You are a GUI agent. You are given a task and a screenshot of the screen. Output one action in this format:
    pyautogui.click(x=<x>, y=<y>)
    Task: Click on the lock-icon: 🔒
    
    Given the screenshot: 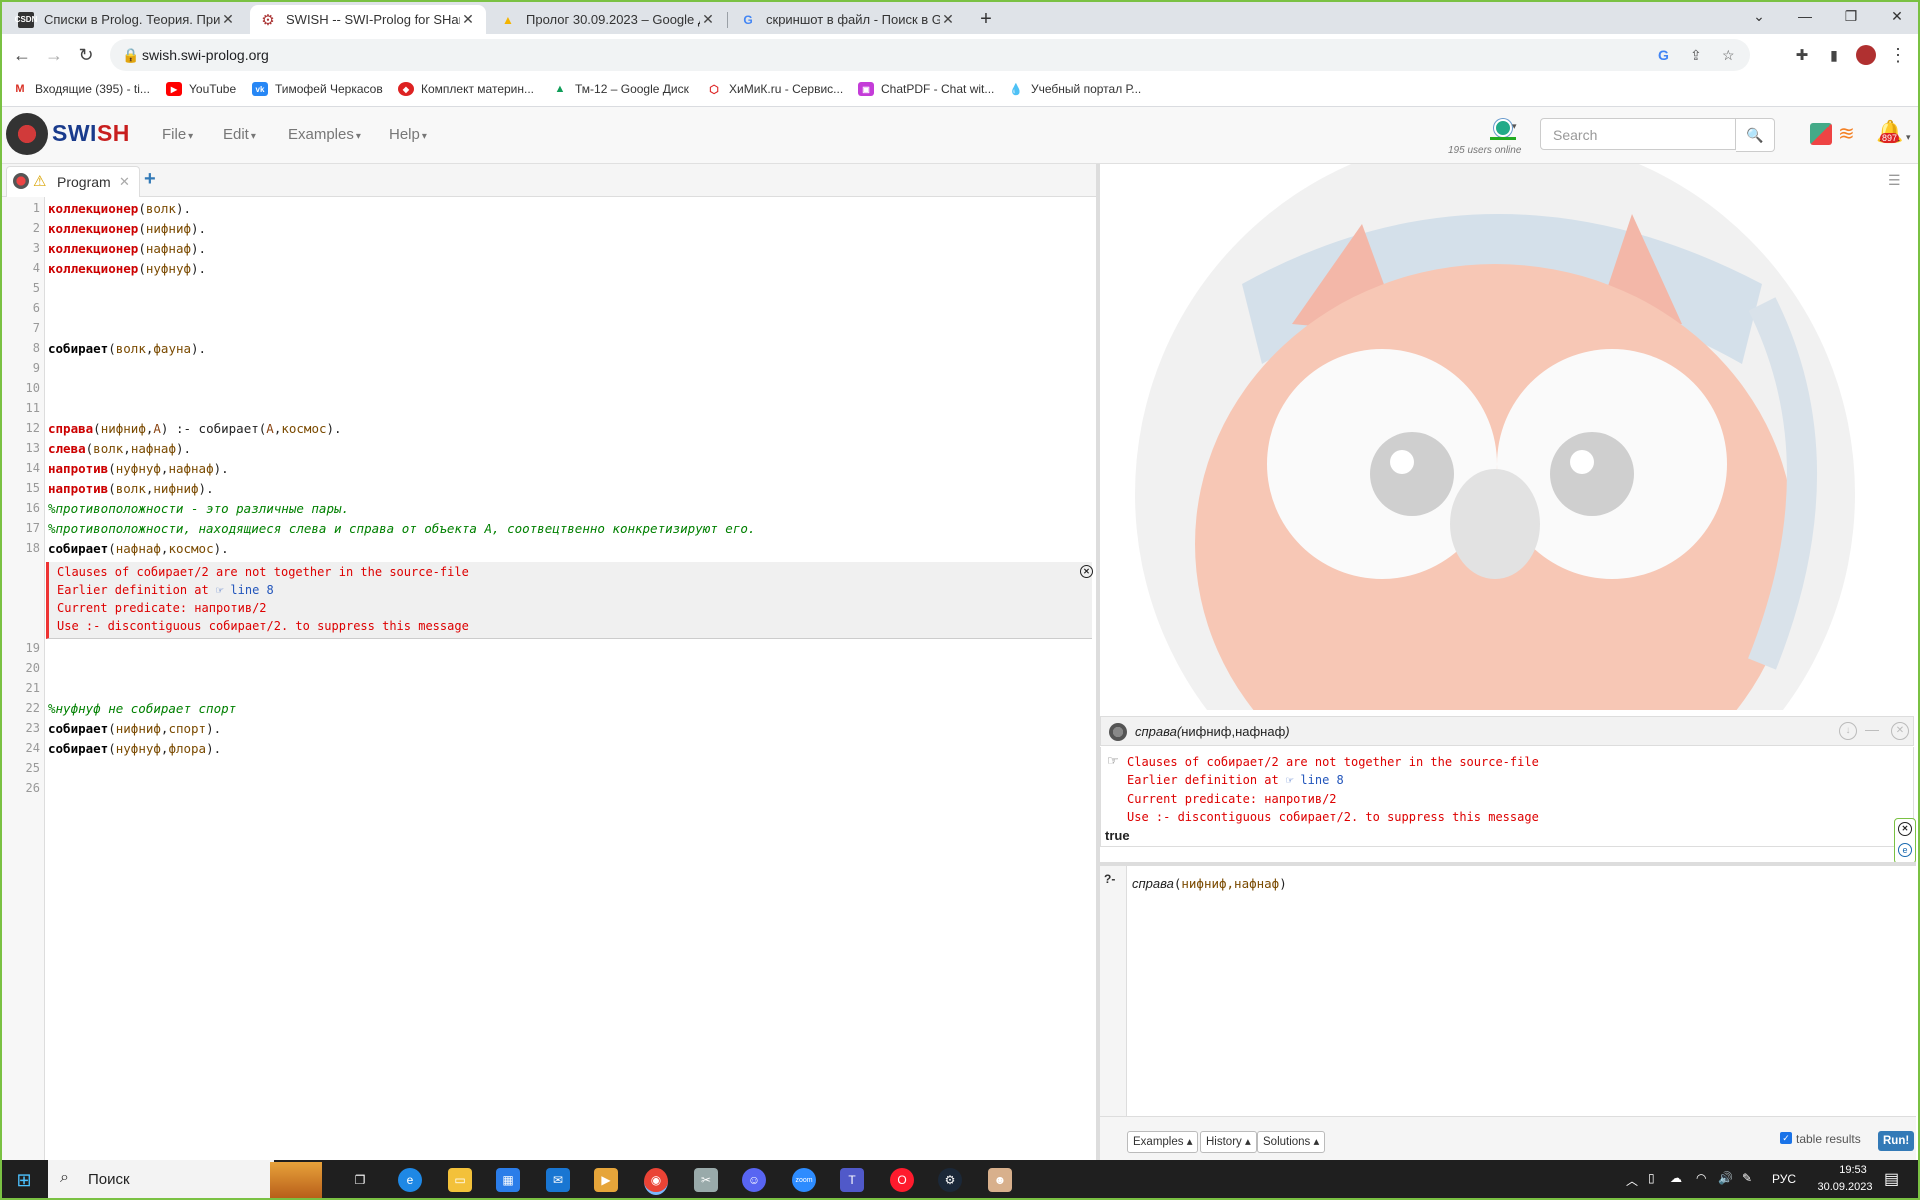 What is the action you would take?
    pyautogui.click(x=130, y=55)
    